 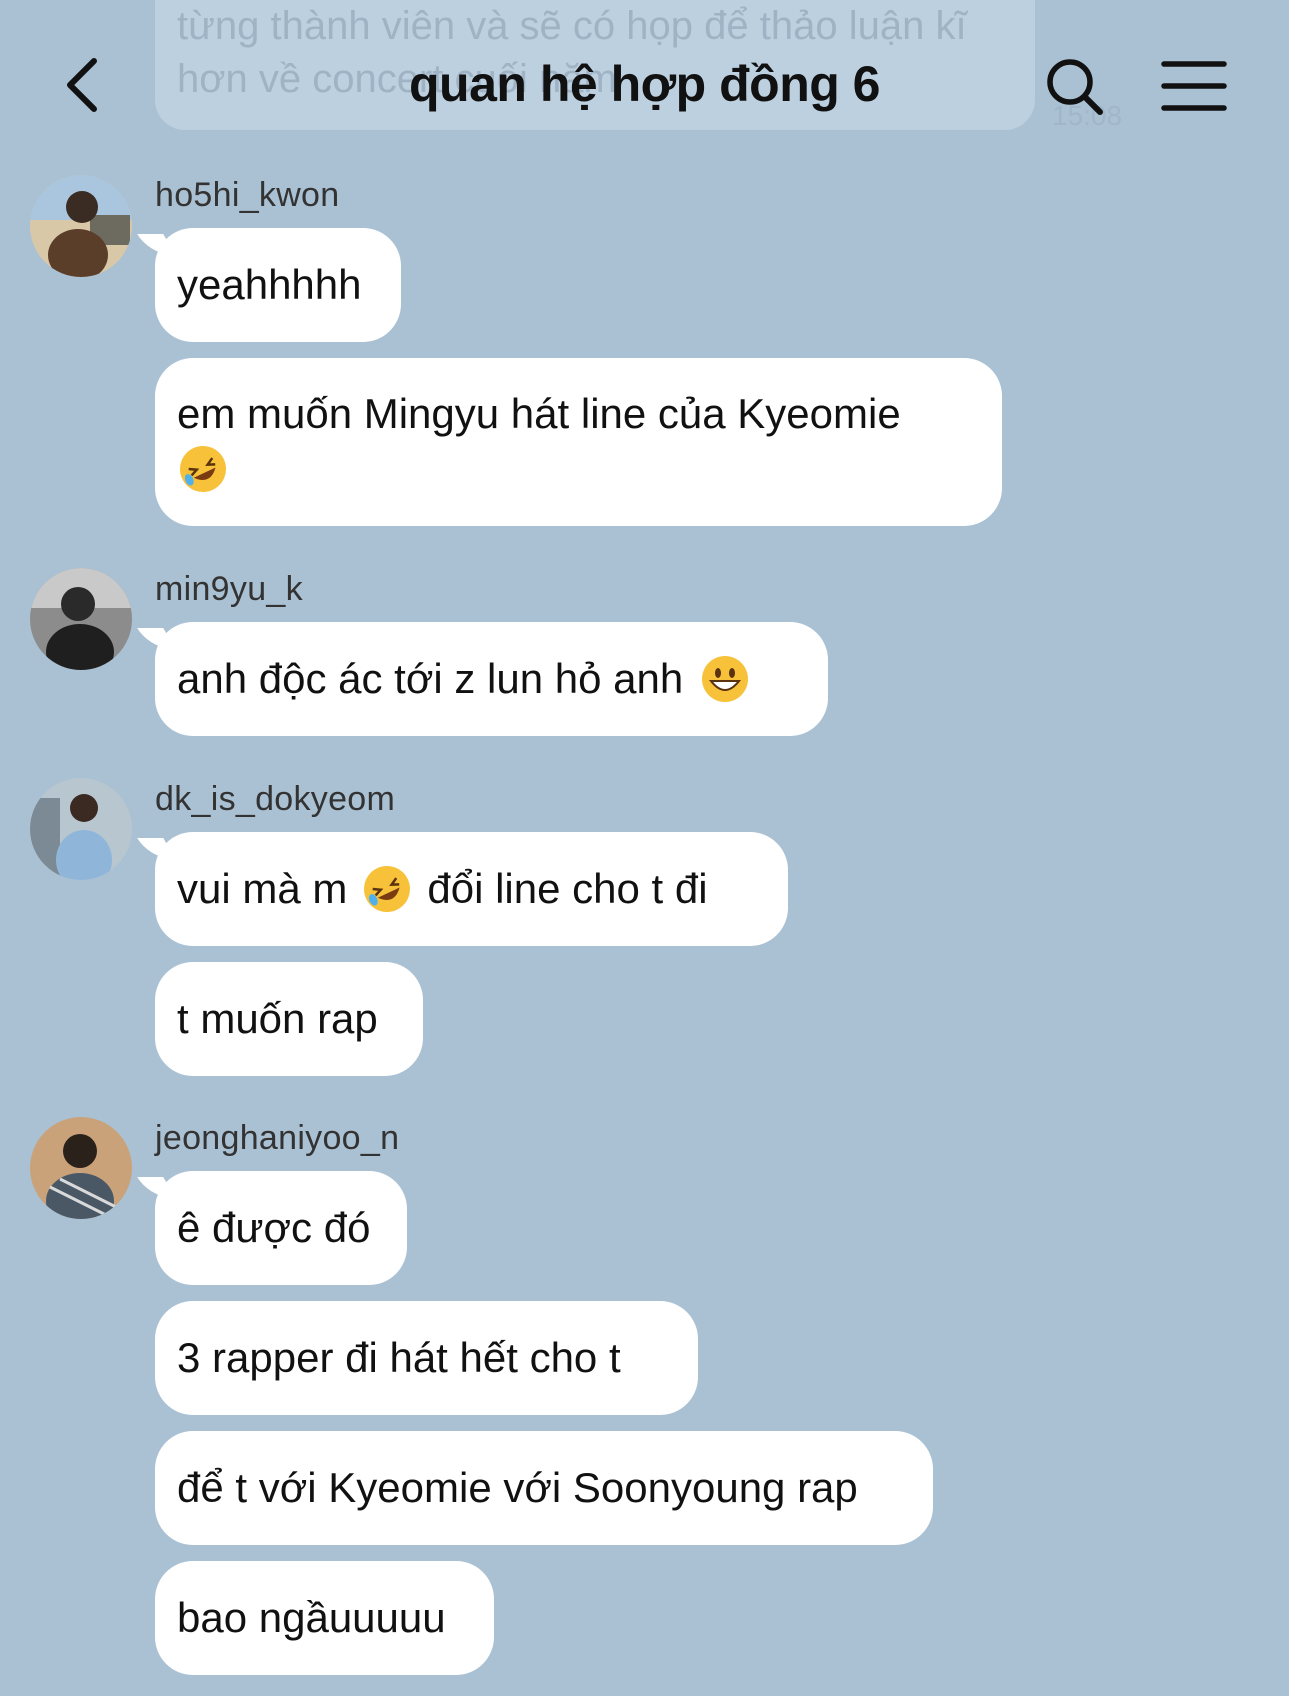 What do you see at coordinates (539, 413) in the screenshot?
I see `message-text: em muốn Mingyu hát line của Kyeomie` at bounding box center [539, 413].